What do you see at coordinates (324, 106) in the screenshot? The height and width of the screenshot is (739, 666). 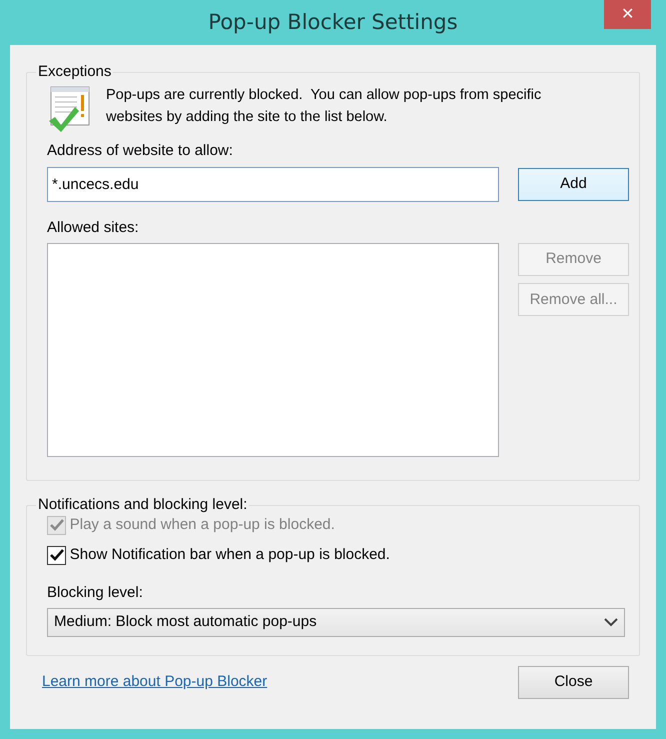 I see `info-message: Pop-ups are currently blocked. You can allow pop-ups from specific websites by adding the site to the list below.` at bounding box center [324, 106].